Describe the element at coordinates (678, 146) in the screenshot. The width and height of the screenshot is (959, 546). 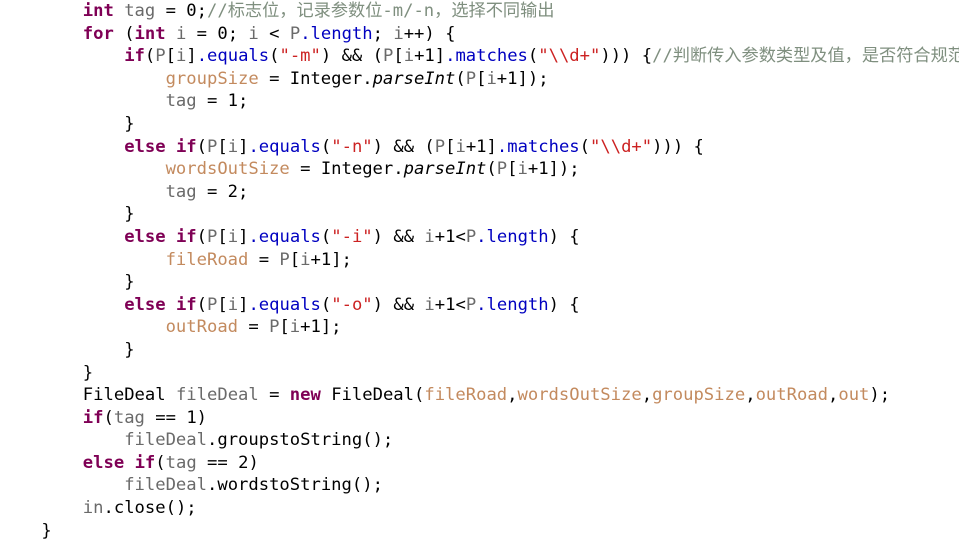
I see `code-token-pln: ))) {` at that location.